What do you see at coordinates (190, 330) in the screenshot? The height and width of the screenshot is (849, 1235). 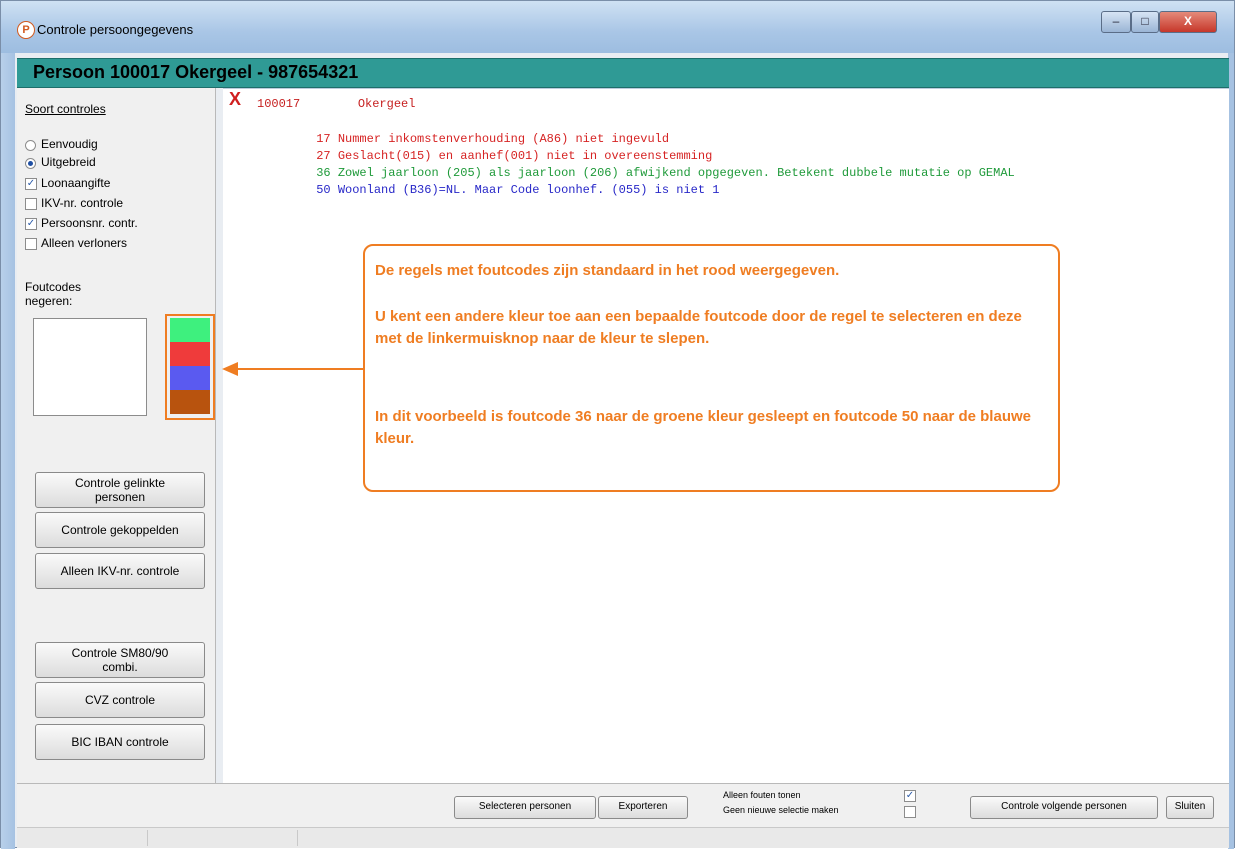 I see `color-swatch-green` at bounding box center [190, 330].